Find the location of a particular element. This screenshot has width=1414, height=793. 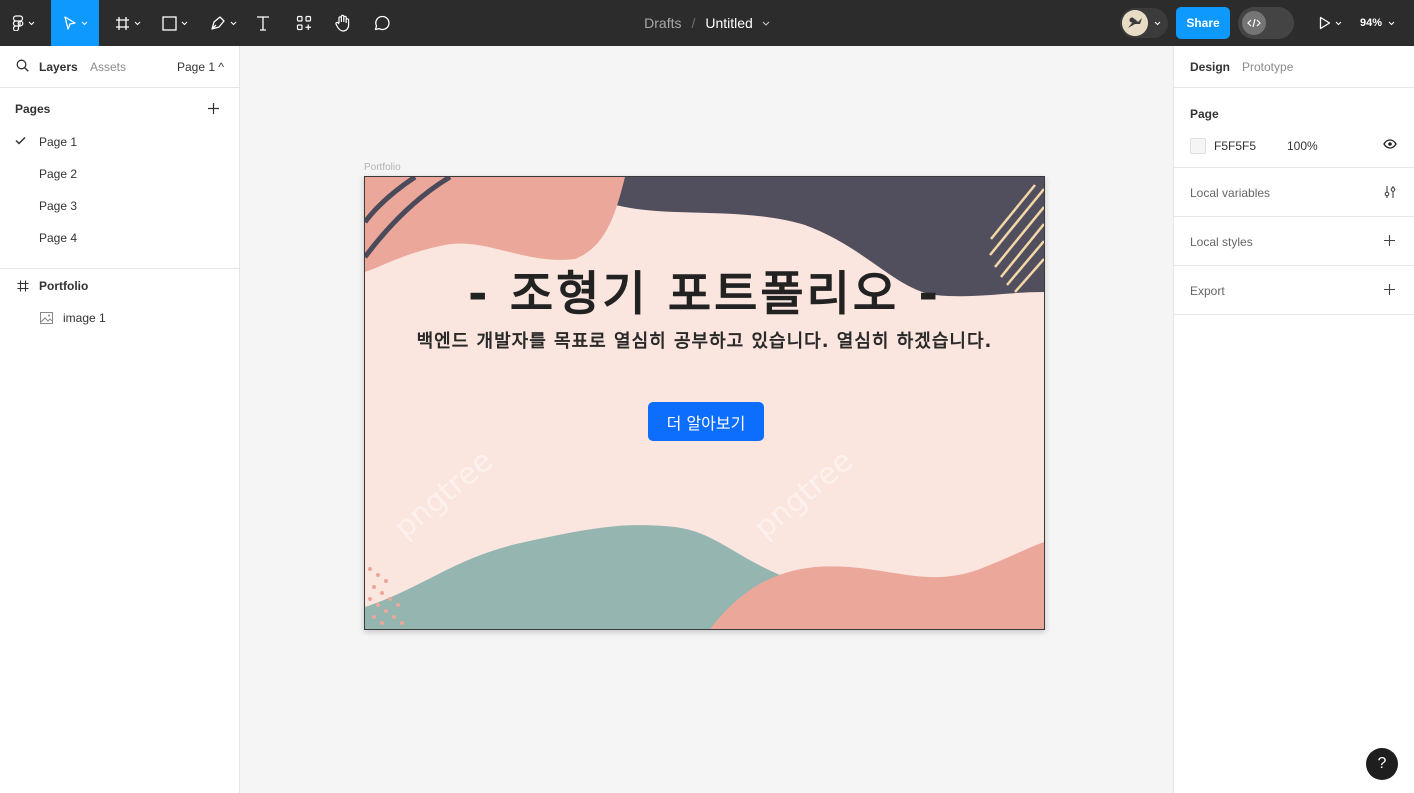

layer-row-portfolio: Portfolio is located at coordinates (119, 286).